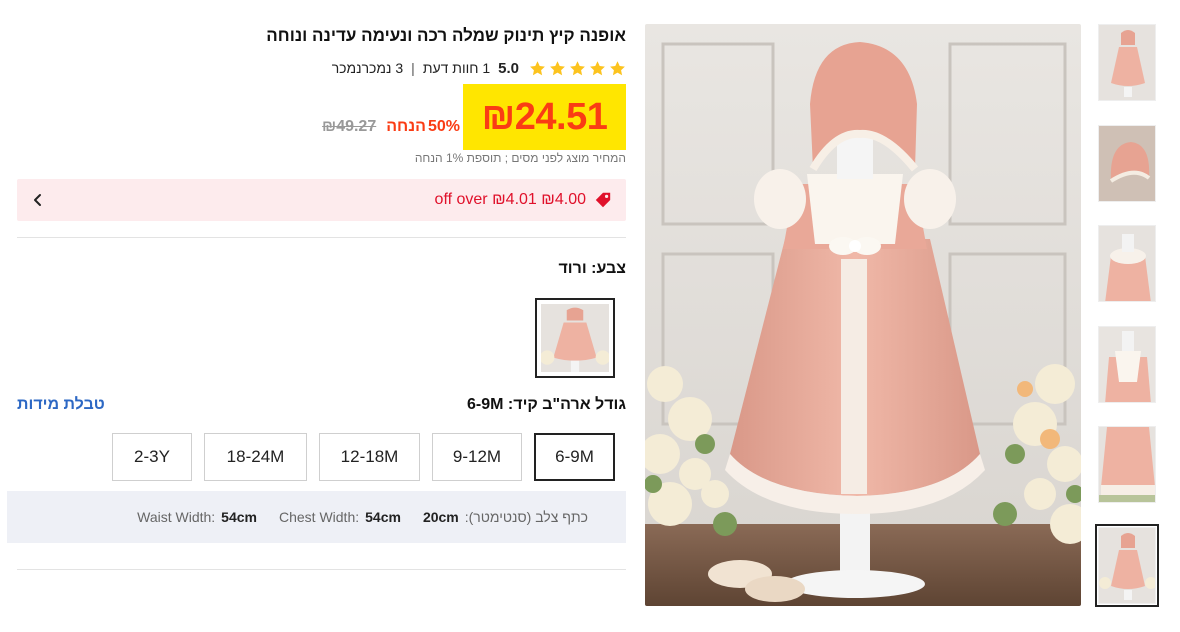  I want to click on price-highlight: ₪24.51, so click(544, 117).